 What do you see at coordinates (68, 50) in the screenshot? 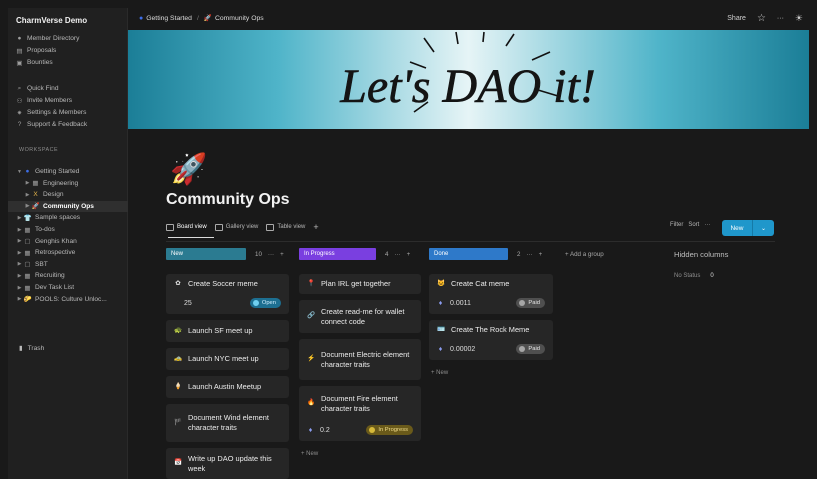
I see `sidebar-item-proposals: ▤ Proposals` at bounding box center [68, 50].